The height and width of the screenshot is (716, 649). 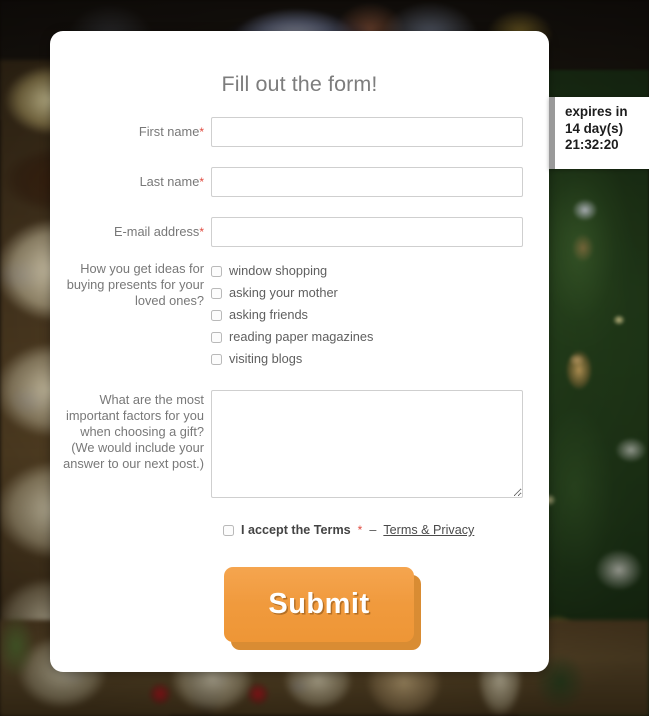 I want to click on submit-area: Submit, so click(x=299, y=609).